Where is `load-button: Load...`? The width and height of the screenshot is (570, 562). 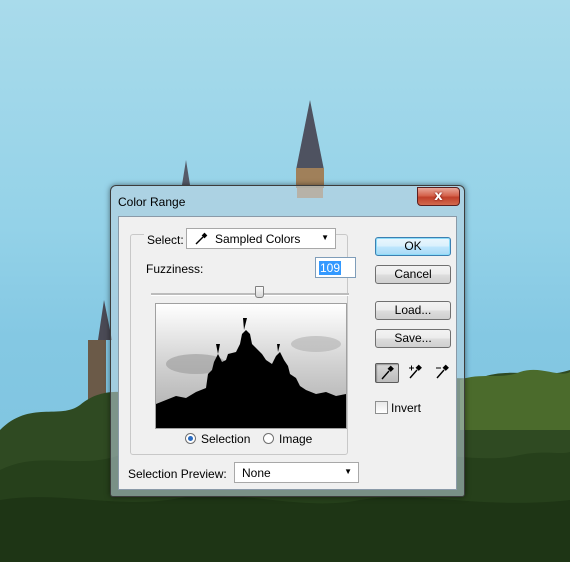 load-button: Load... is located at coordinates (413, 310).